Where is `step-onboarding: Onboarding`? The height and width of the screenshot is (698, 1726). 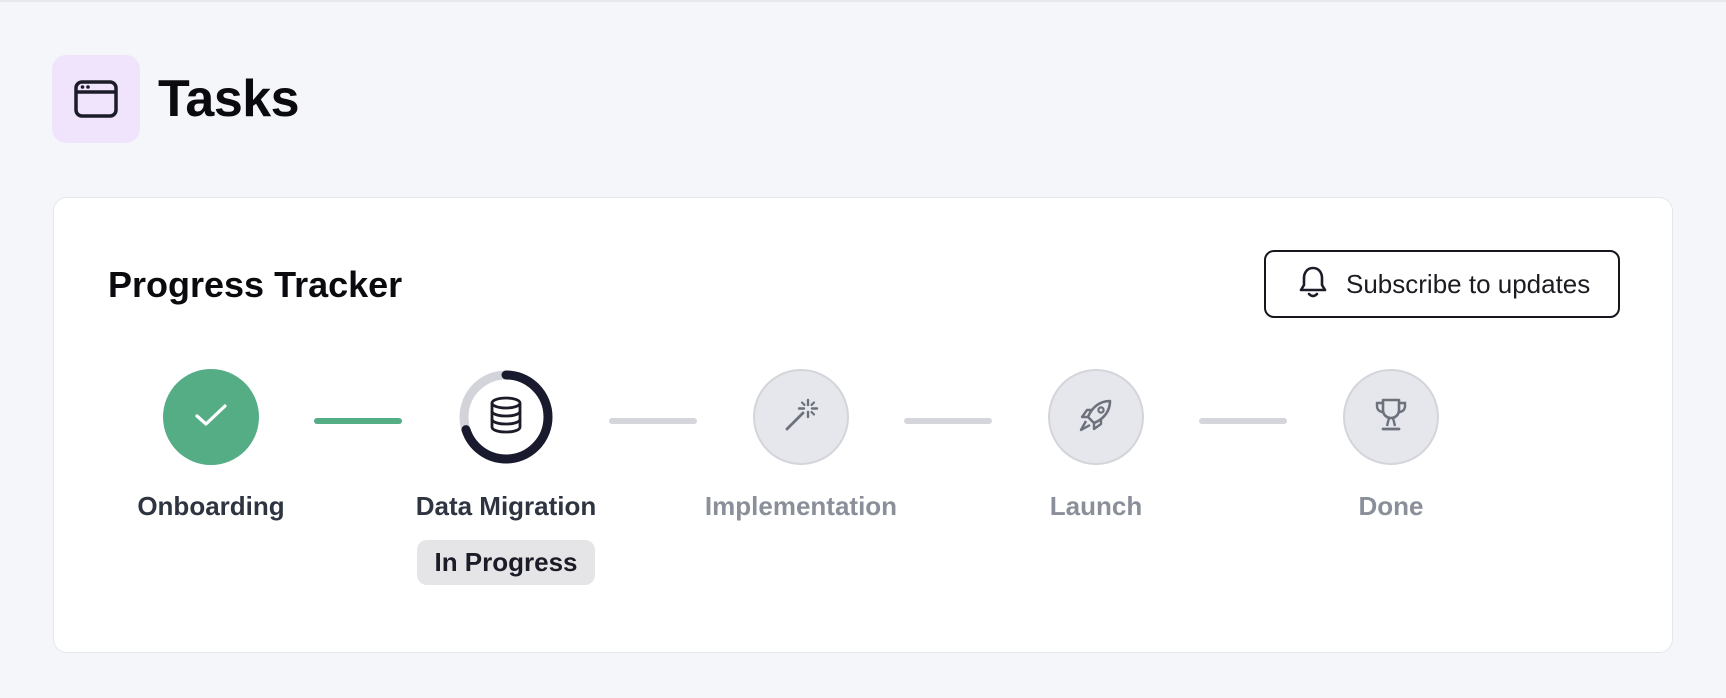
step-onboarding: Onboarding is located at coordinates (211, 445).